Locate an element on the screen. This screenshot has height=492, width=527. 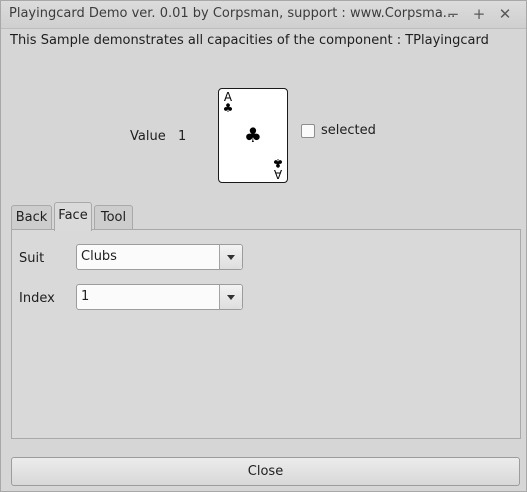
suit-combobox: Clubs is located at coordinates (159, 257).